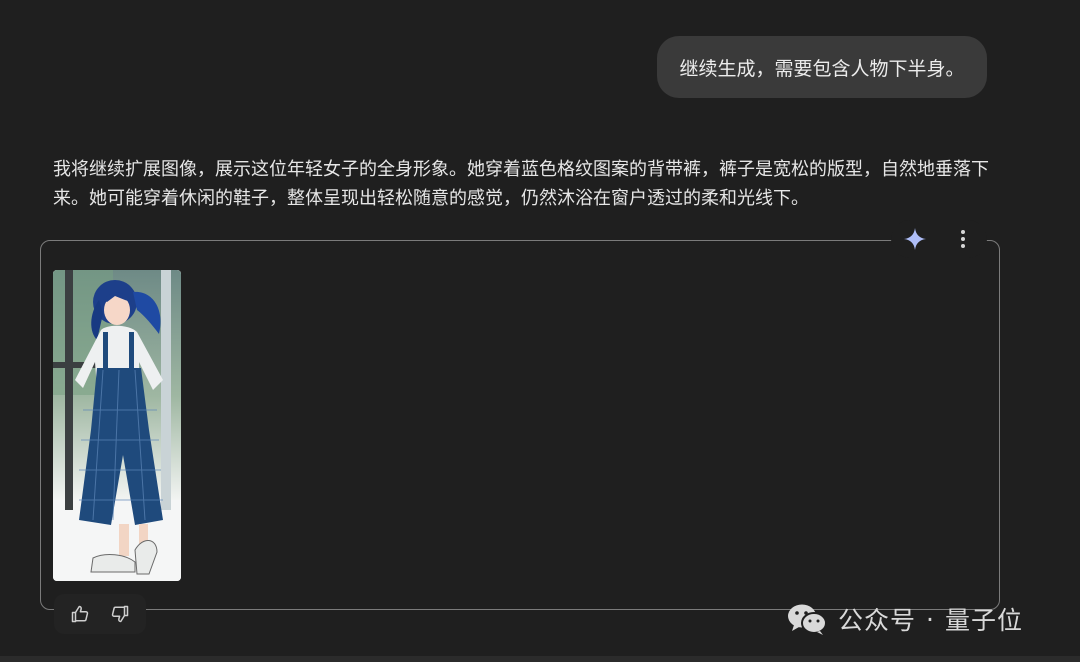 The width and height of the screenshot is (1080, 662). I want to click on feedback-bar, so click(100, 614).